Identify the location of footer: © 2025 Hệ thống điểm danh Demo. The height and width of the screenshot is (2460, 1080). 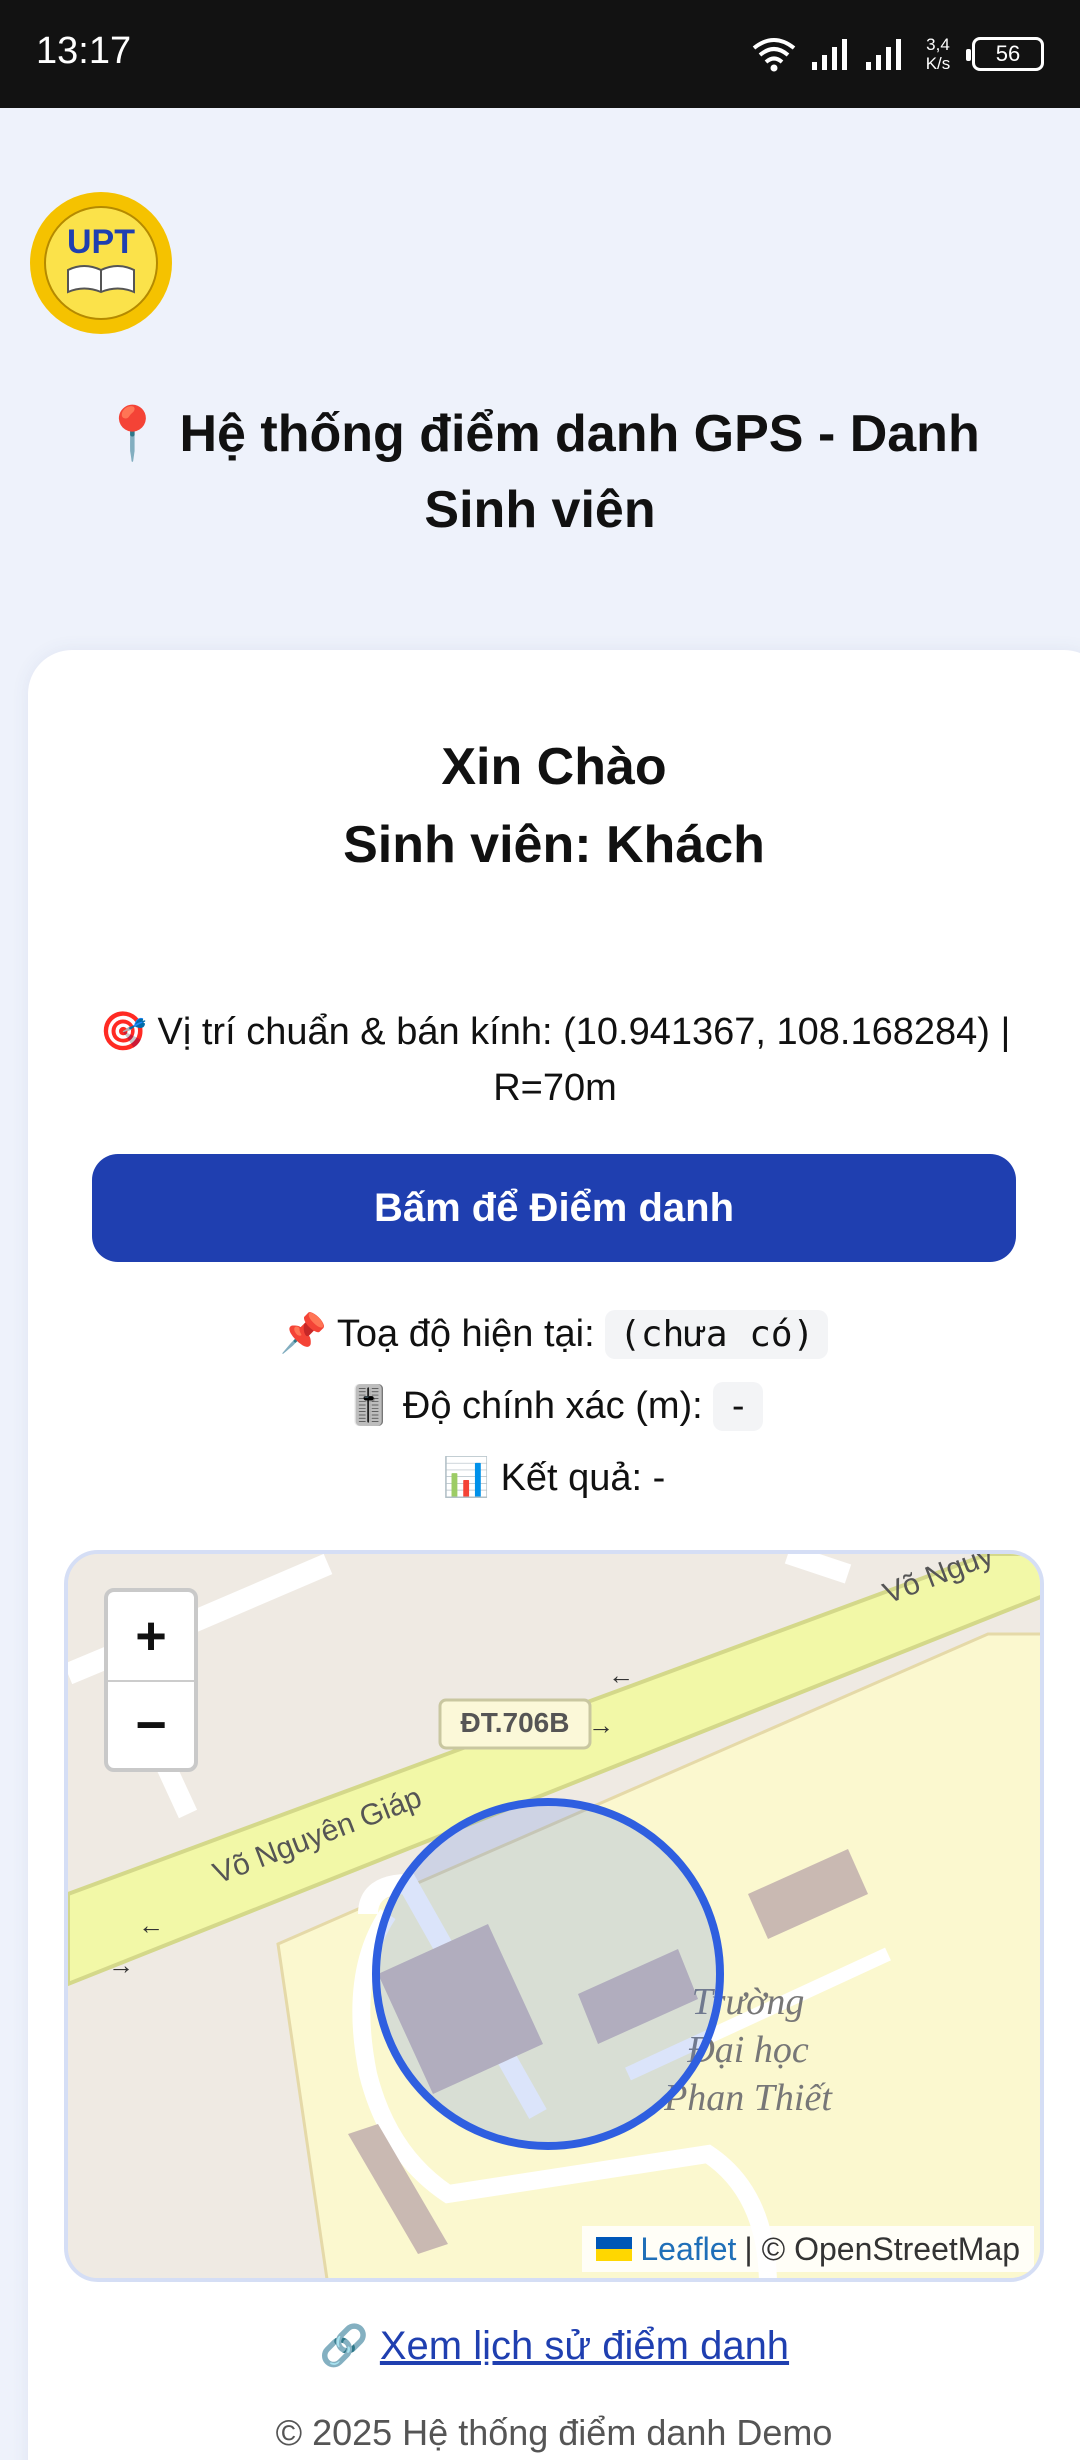
(554, 2432).